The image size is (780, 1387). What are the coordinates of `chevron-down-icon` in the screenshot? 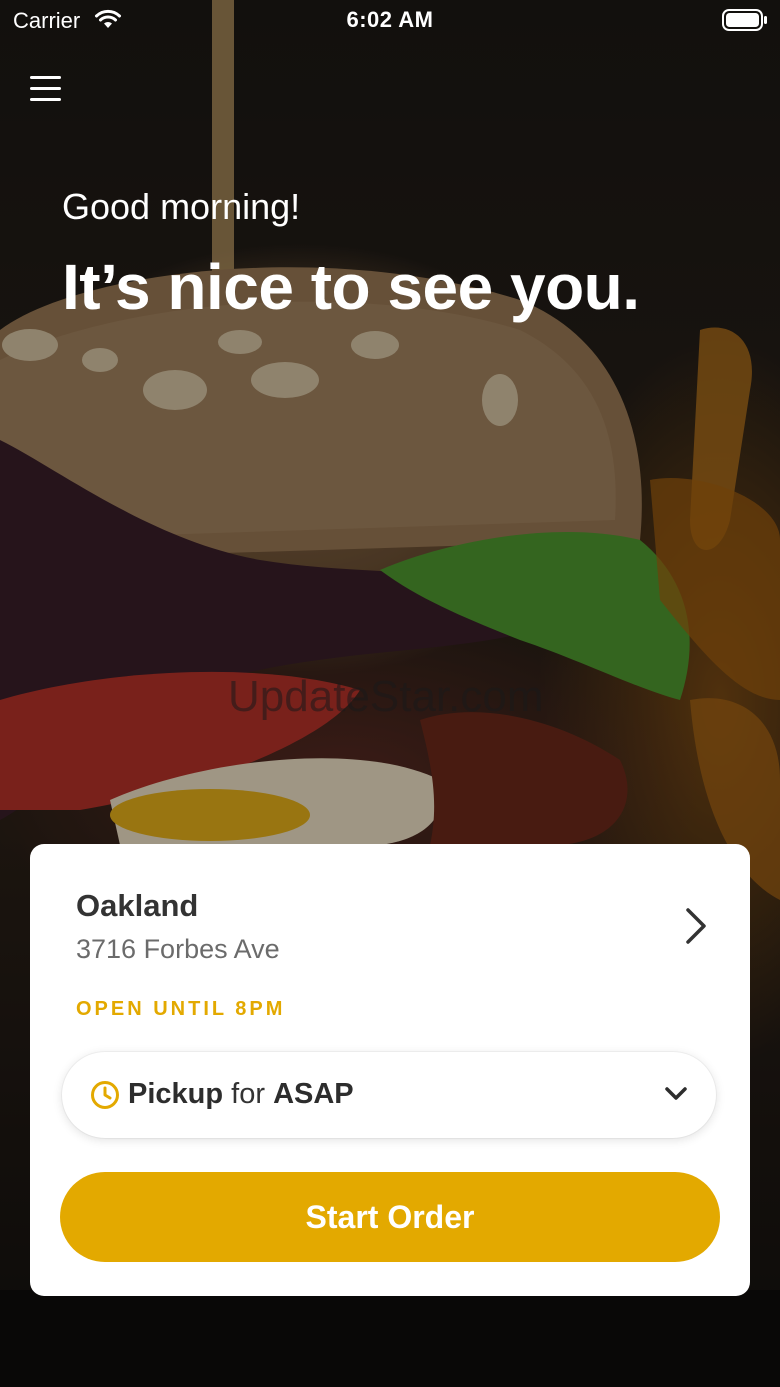 It's located at (676, 1094).